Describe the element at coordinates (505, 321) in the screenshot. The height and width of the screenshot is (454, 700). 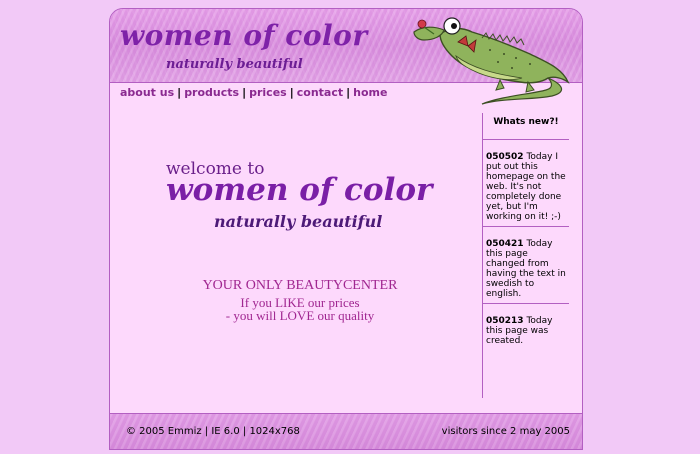
I see `news-date: 050213` at that location.